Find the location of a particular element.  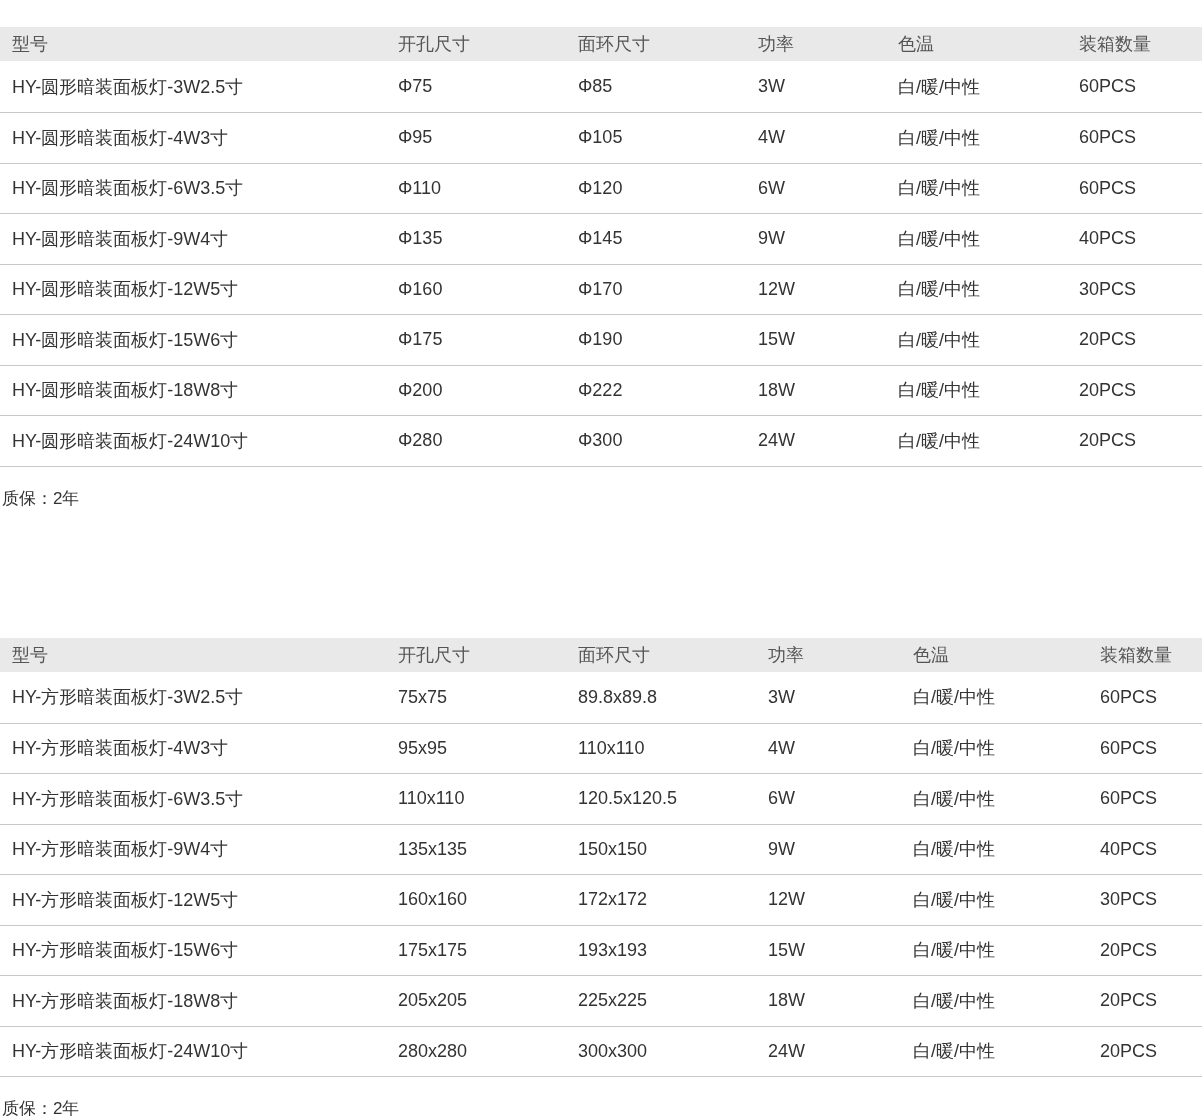

table-cell-text: 24W is located at coordinates (777, 441).